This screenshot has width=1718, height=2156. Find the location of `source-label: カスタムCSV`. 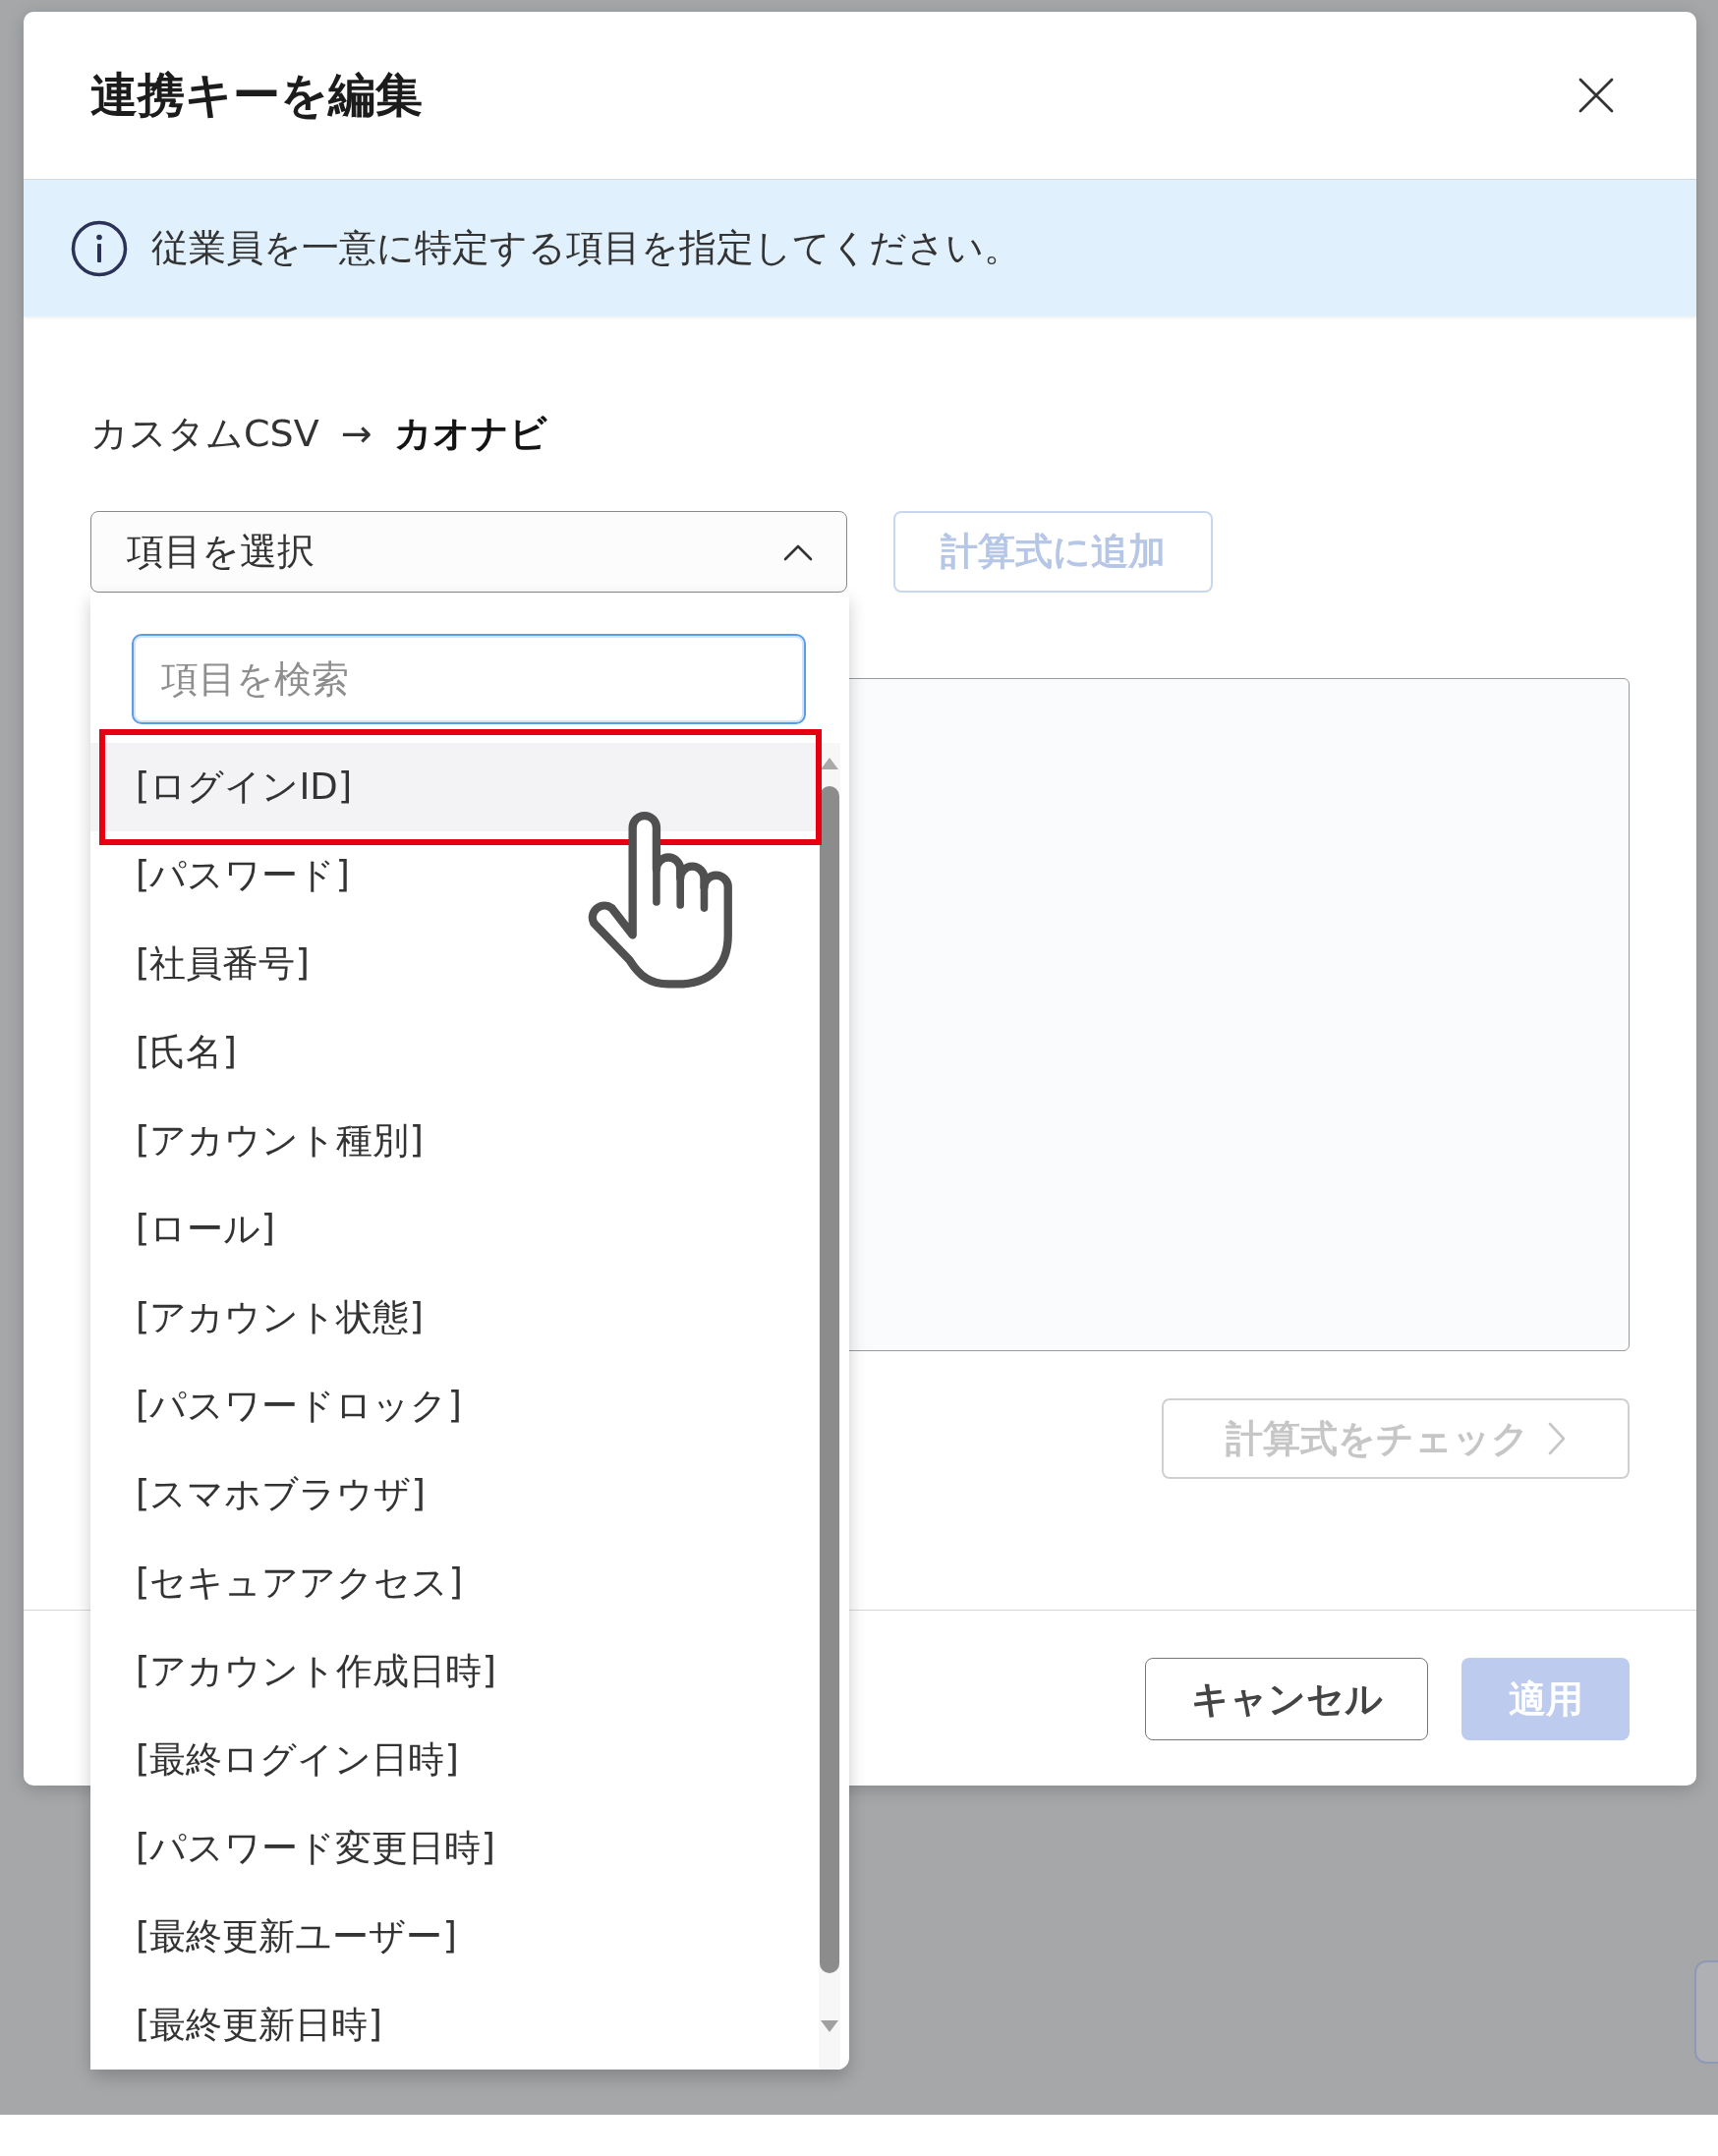

source-label: カスタムCSV is located at coordinates (205, 434).